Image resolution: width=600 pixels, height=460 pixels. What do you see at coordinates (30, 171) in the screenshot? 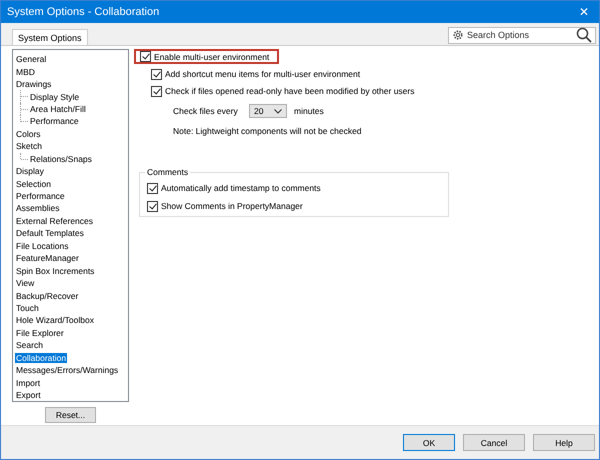
I see `tree-item: Display` at bounding box center [30, 171].